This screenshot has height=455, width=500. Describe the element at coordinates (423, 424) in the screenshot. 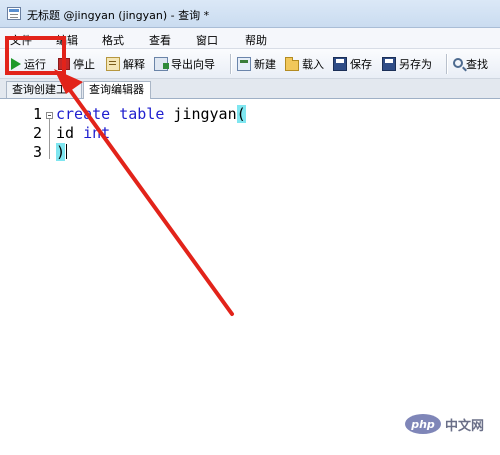

I see `php-logo: php` at that location.